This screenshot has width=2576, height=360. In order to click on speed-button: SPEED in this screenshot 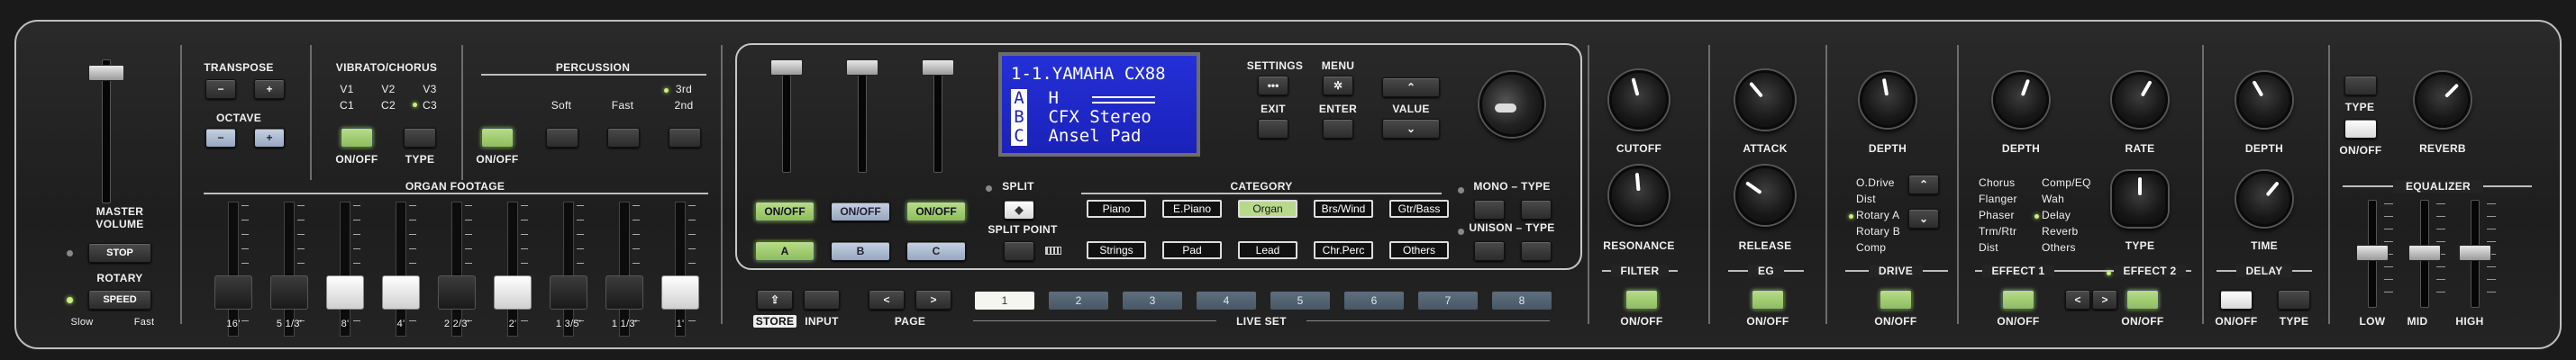, I will do `click(119, 300)`.